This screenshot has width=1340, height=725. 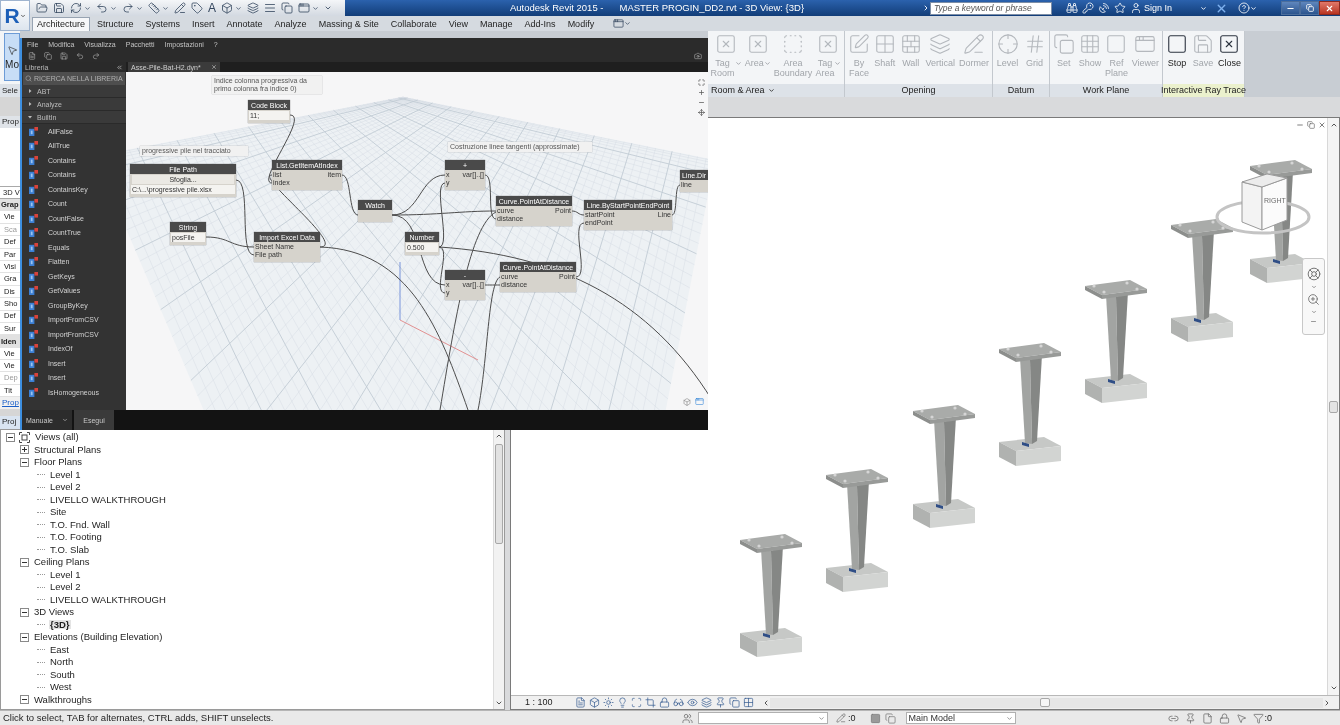 What do you see at coordinates (244, 24) in the screenshot?
I see `ribbon-tab: Annotate` at bounding box center [244, 24].